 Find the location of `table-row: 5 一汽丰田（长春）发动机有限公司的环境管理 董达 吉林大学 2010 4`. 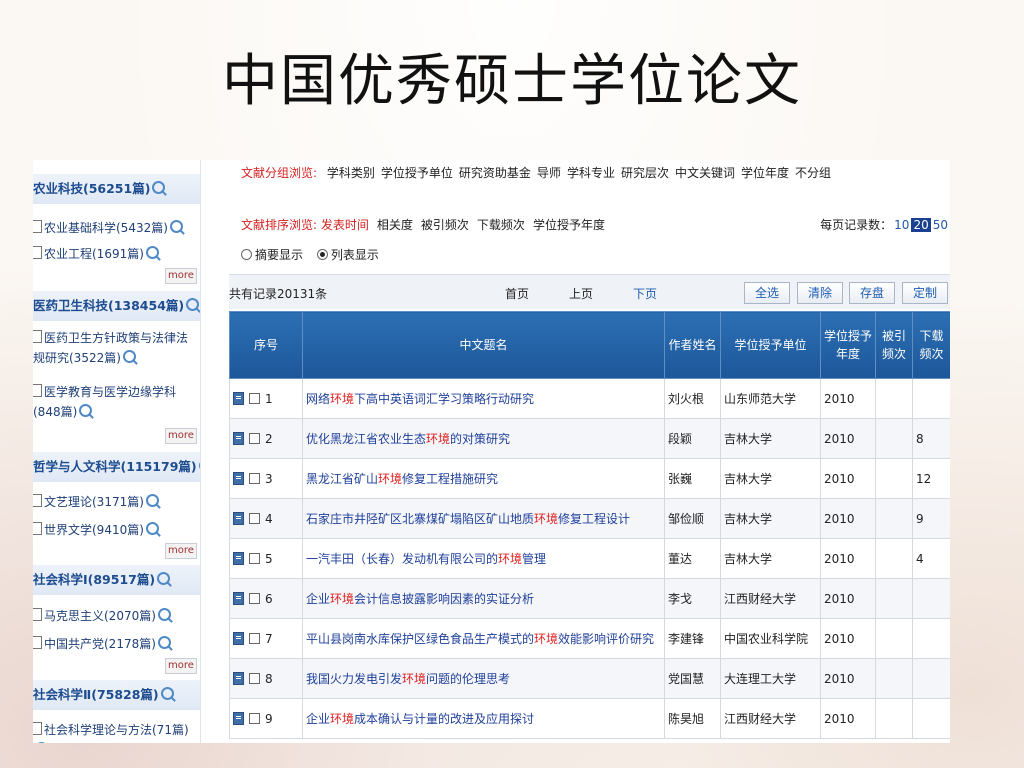

table-row: 5 一汽丰田（长春）发动机有限公司的环境管理 董达 吉林大学 2010 4 is located at coordinates (589, 558).